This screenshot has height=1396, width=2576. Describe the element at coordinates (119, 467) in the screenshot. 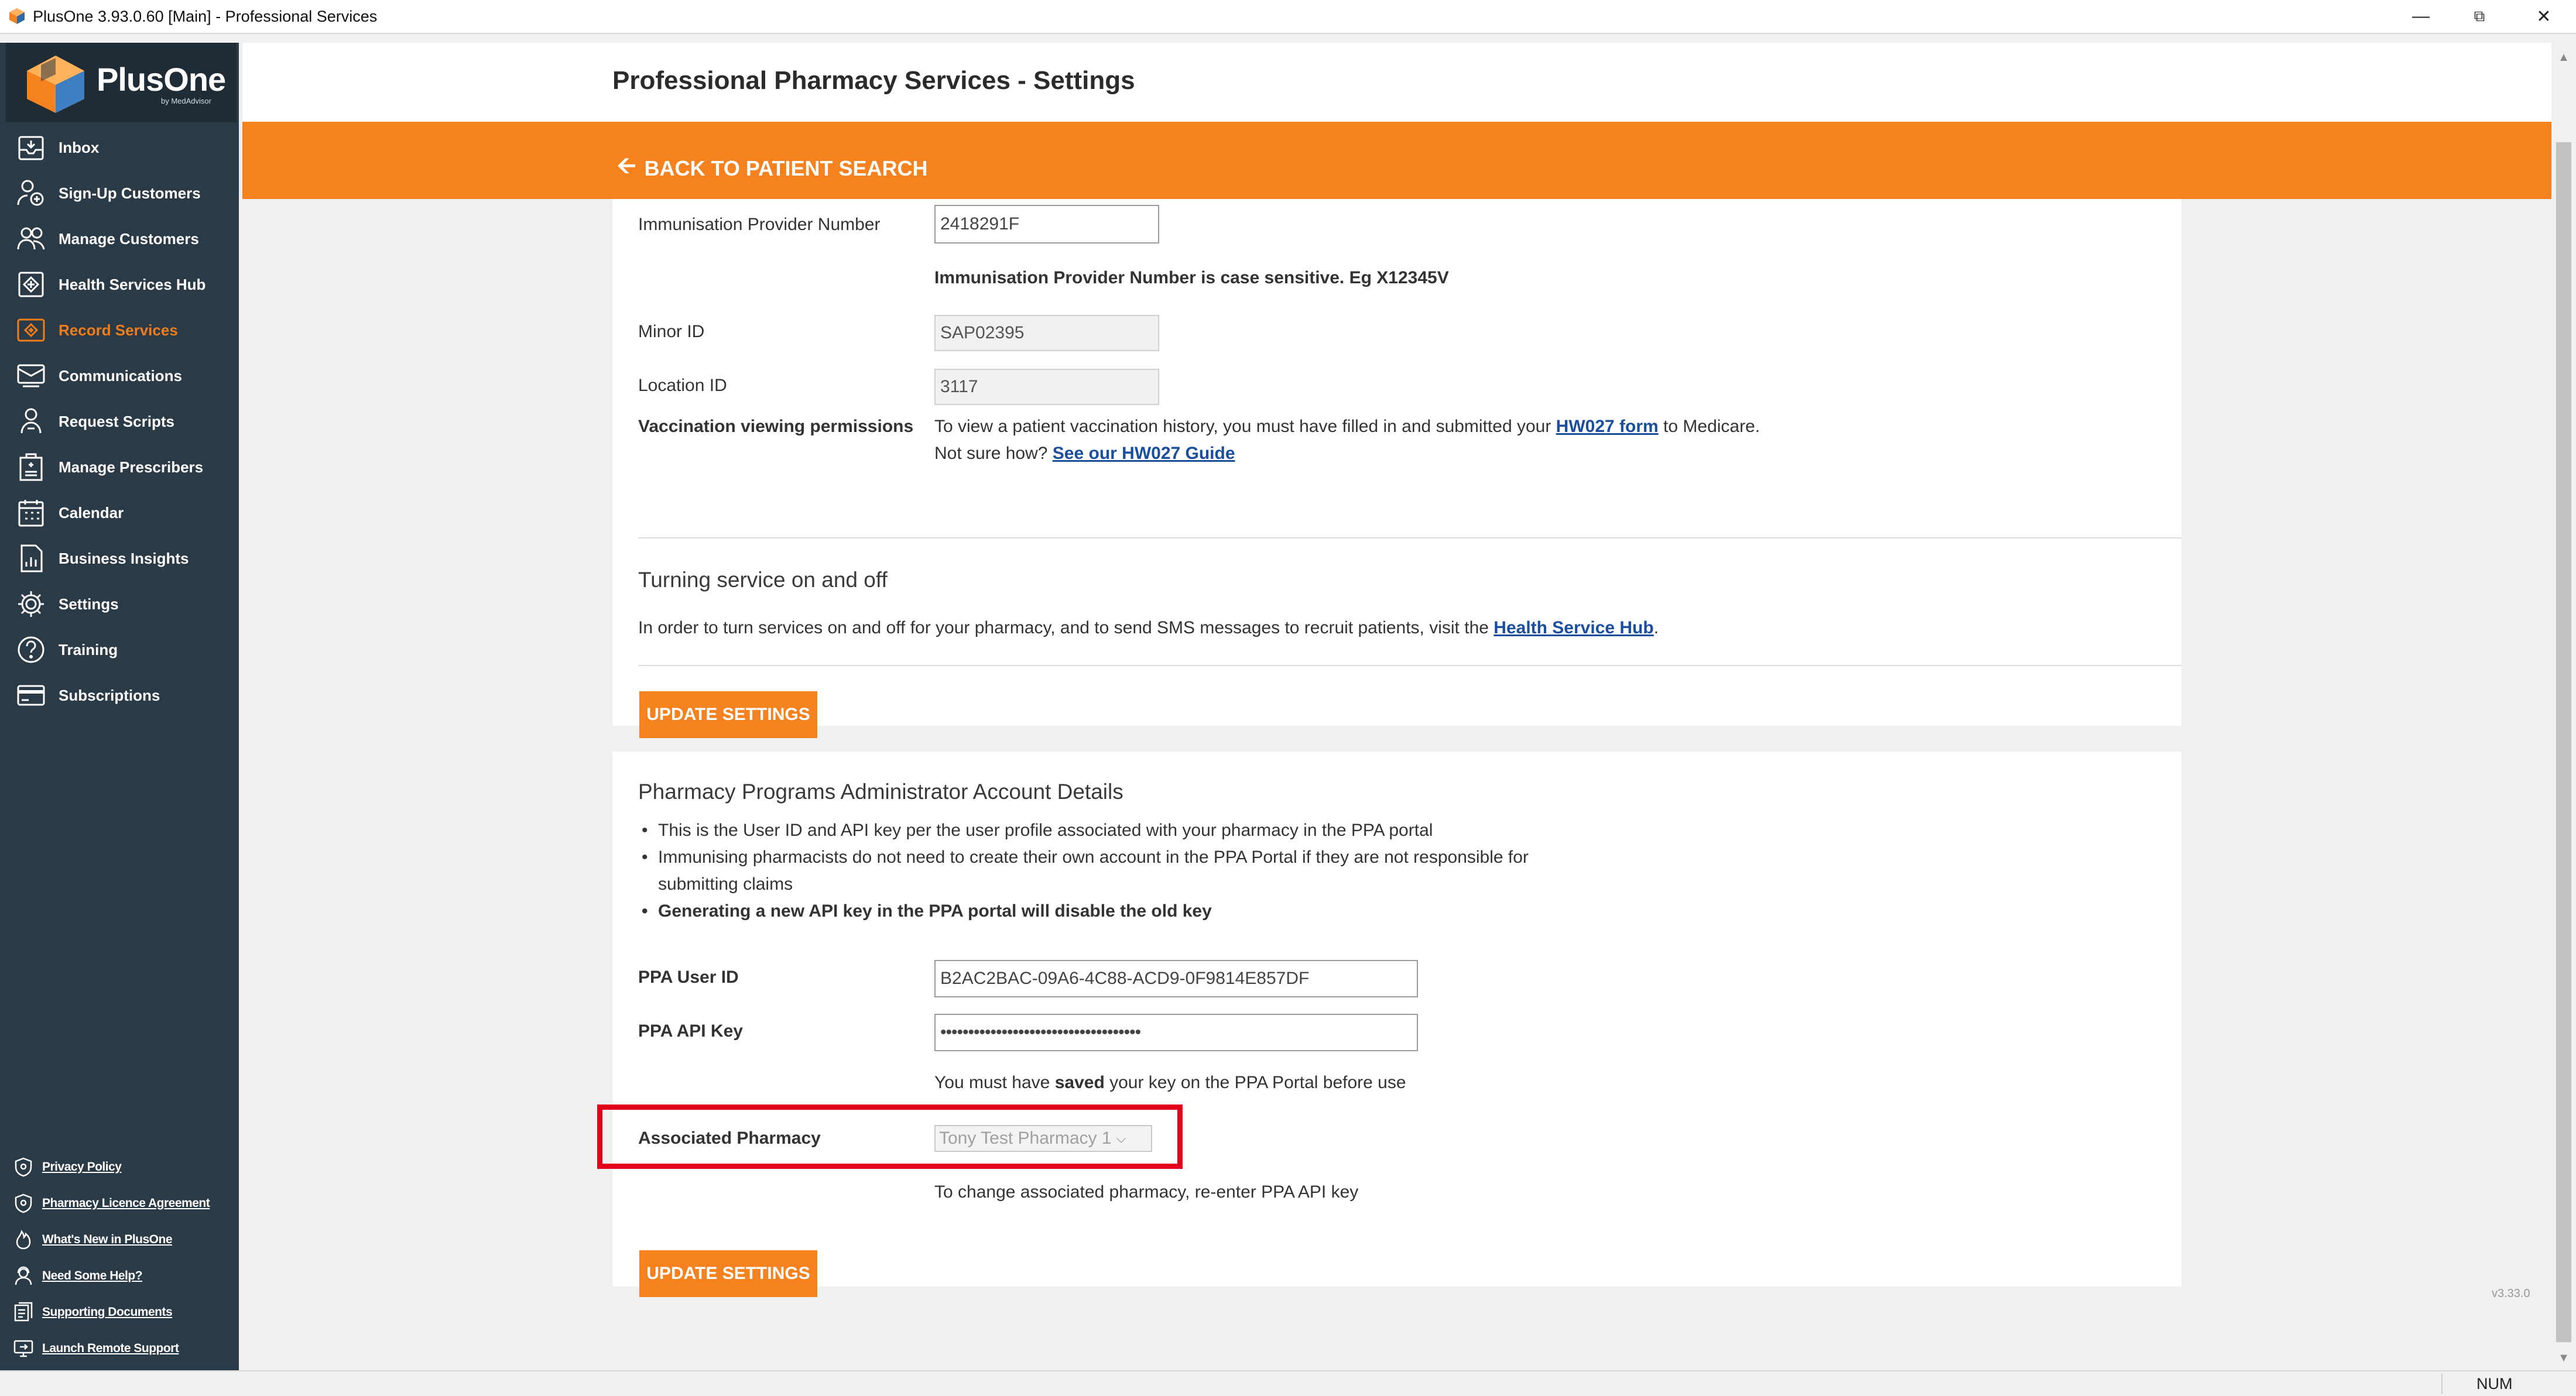

I see `sidebar-item-manage-prescribers: Manage Prescribers` at that location.